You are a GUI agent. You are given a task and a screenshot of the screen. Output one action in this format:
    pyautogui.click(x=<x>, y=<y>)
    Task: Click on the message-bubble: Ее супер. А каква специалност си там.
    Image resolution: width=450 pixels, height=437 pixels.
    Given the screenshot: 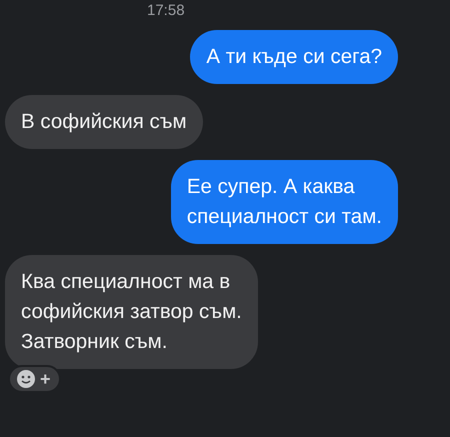 What is the action you would take?
    pyautogui.click(x=284, y=202)
    